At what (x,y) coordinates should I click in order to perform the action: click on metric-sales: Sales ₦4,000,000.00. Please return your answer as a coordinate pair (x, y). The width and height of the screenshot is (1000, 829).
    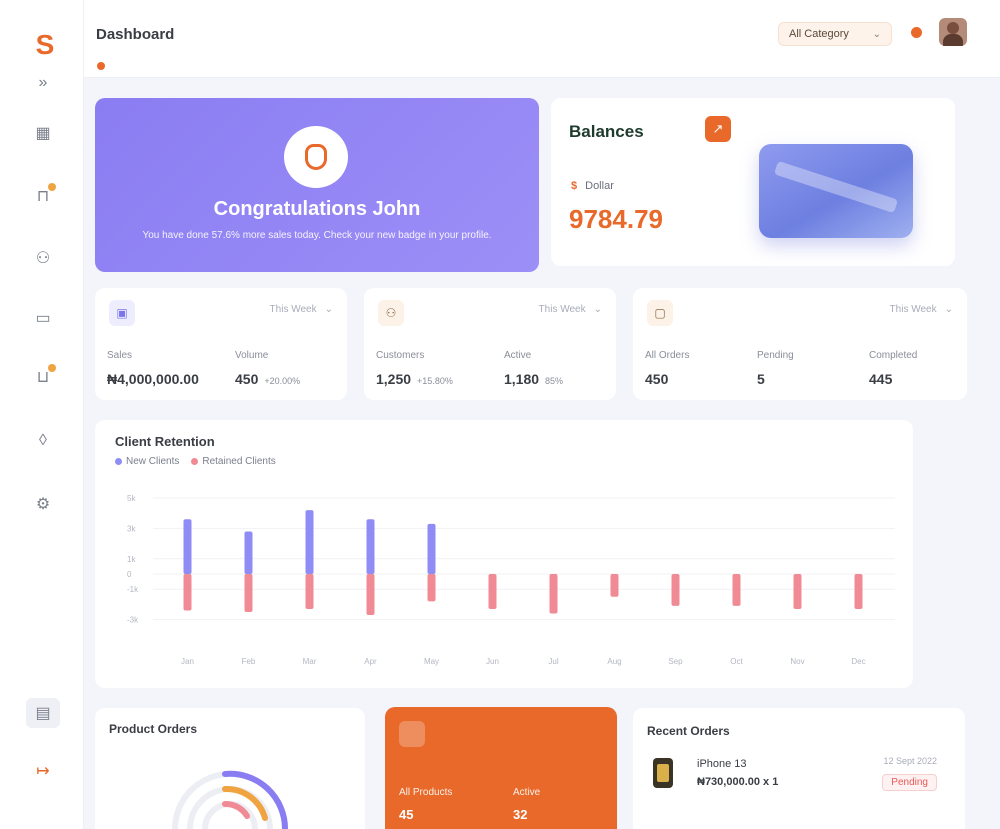
    Looking at the image, I should click on (153, 368).